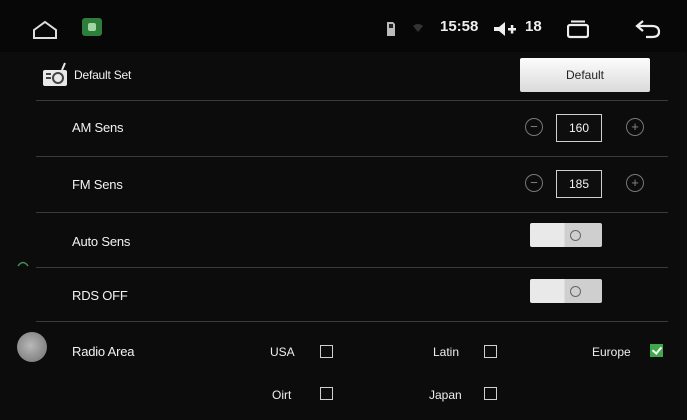 The height and width of the screenshot is (420, 687). Describe the element at coordinates (55, 74) in the screenshot. I see `radio-settings-icon` at that location.